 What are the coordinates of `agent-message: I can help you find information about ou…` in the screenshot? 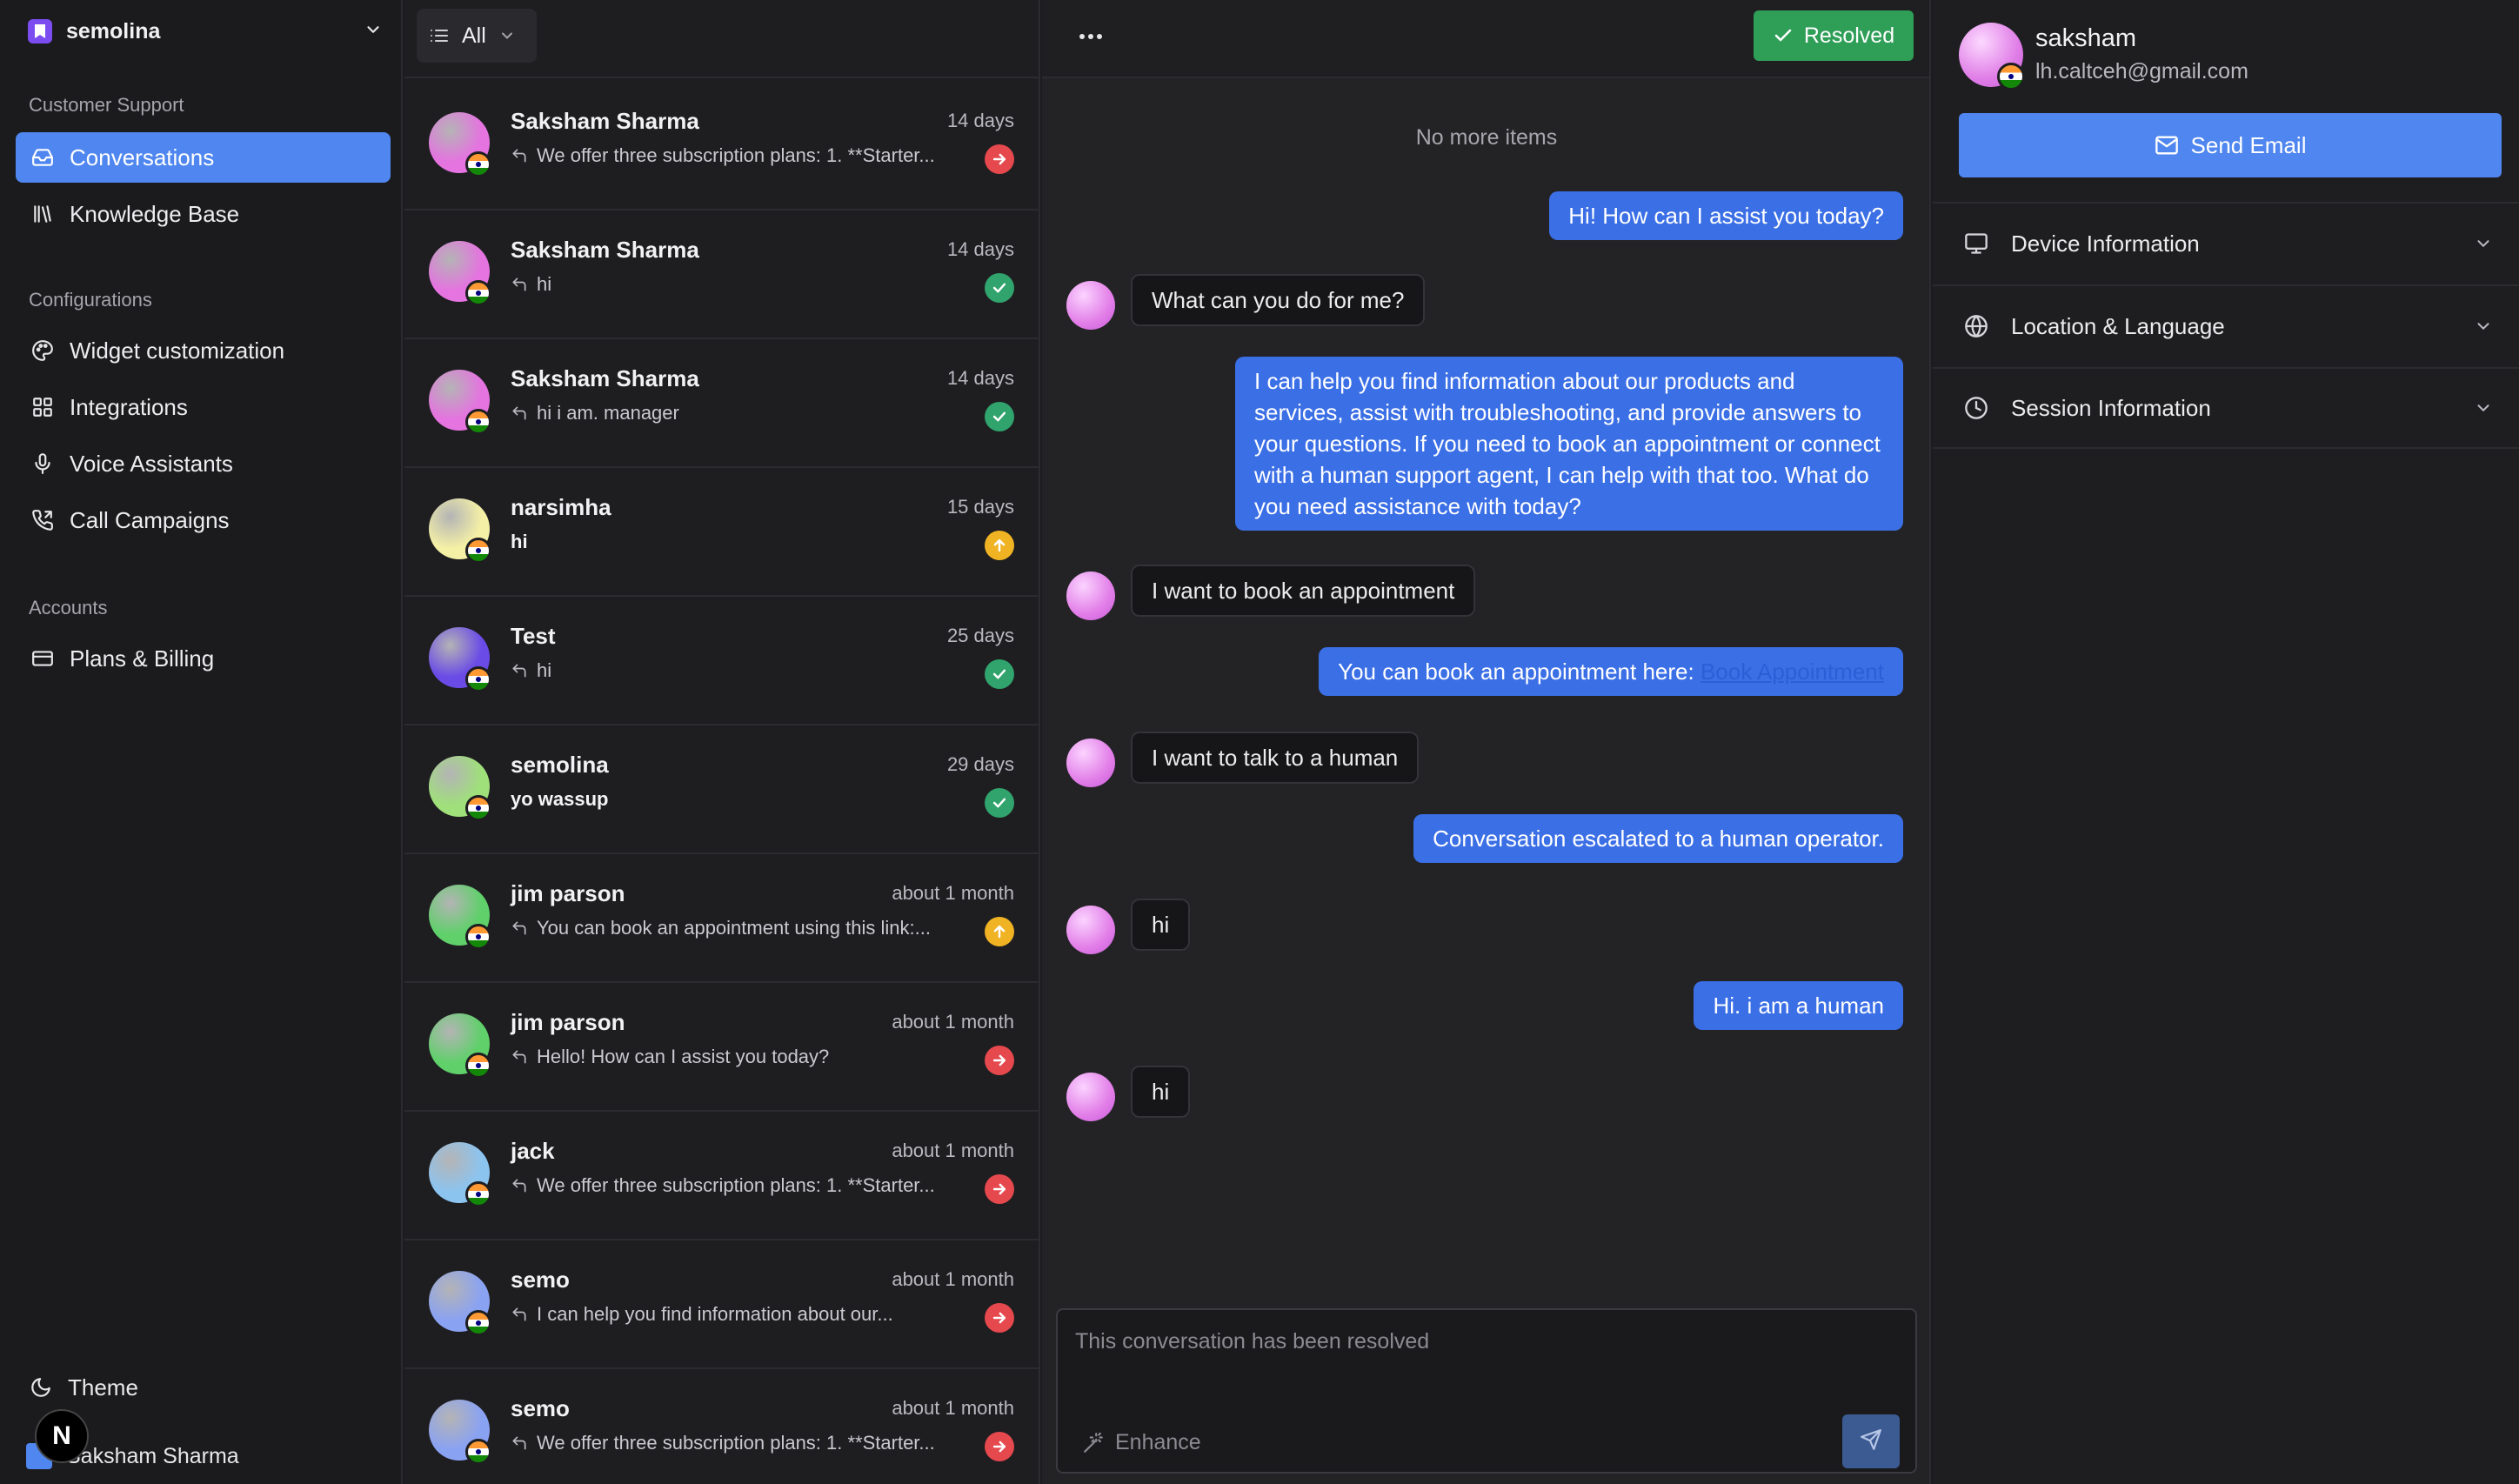 It's located at (1569, 444).